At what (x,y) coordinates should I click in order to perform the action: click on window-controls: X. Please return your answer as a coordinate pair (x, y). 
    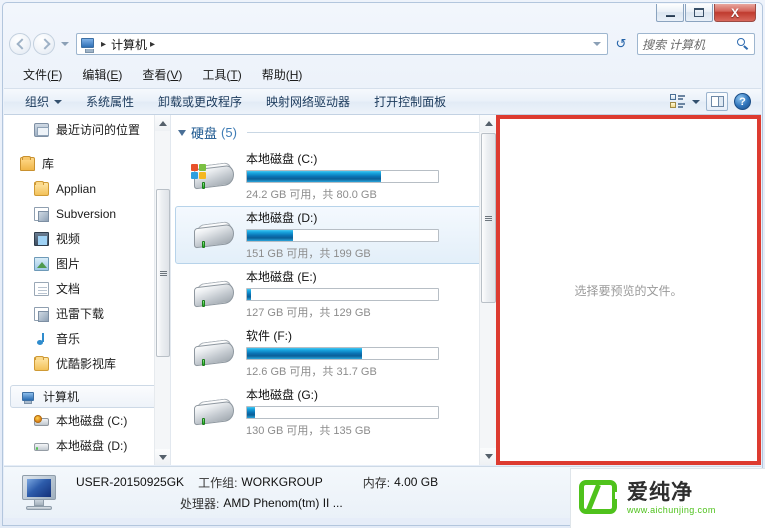
    Looking at the image, I should click on (706, 13).